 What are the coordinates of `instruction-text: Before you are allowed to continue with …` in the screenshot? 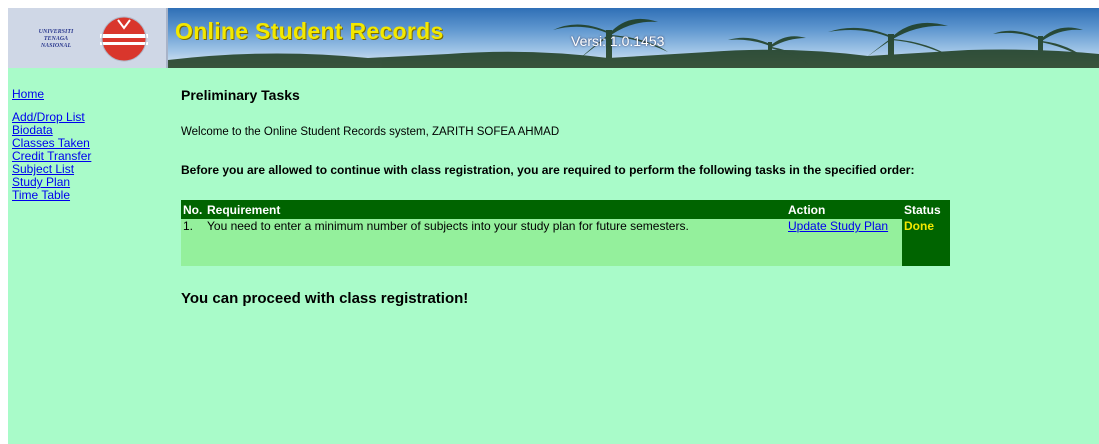 It's located at (548, 170).